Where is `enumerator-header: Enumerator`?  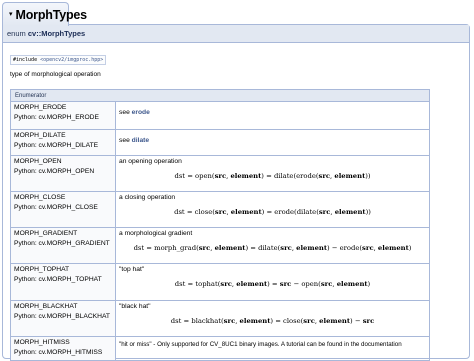
enumerator-header: Enumerator is located at coordinates (220, 95).